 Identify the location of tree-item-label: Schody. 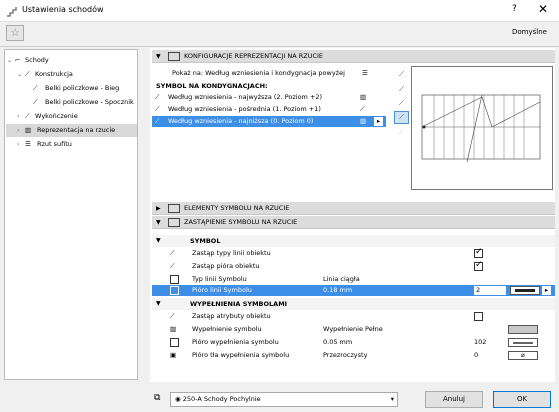
(37, 60).